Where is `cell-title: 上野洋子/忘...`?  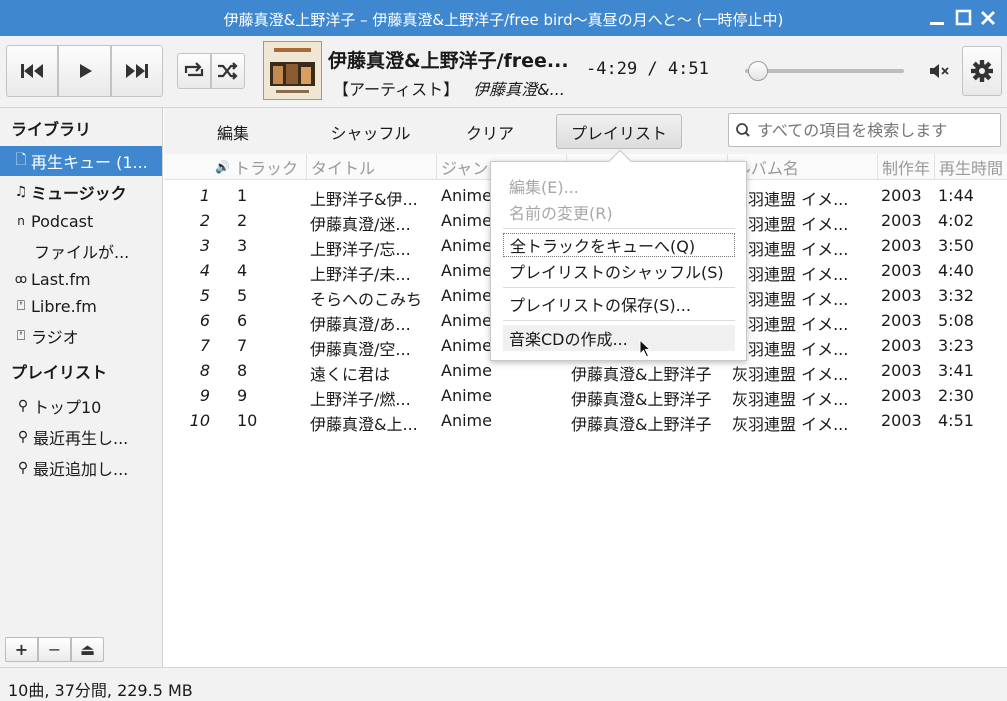 cell-title: 上野洋子/忘... is located at coordinates (360, 249).